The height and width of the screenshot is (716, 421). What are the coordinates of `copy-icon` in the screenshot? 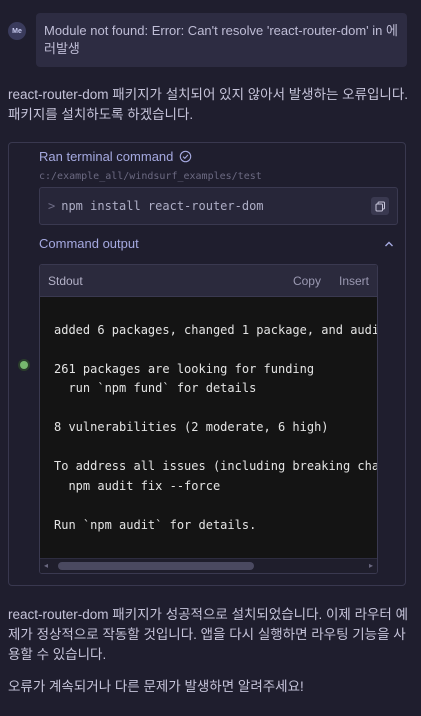 It's located at (380, 206).